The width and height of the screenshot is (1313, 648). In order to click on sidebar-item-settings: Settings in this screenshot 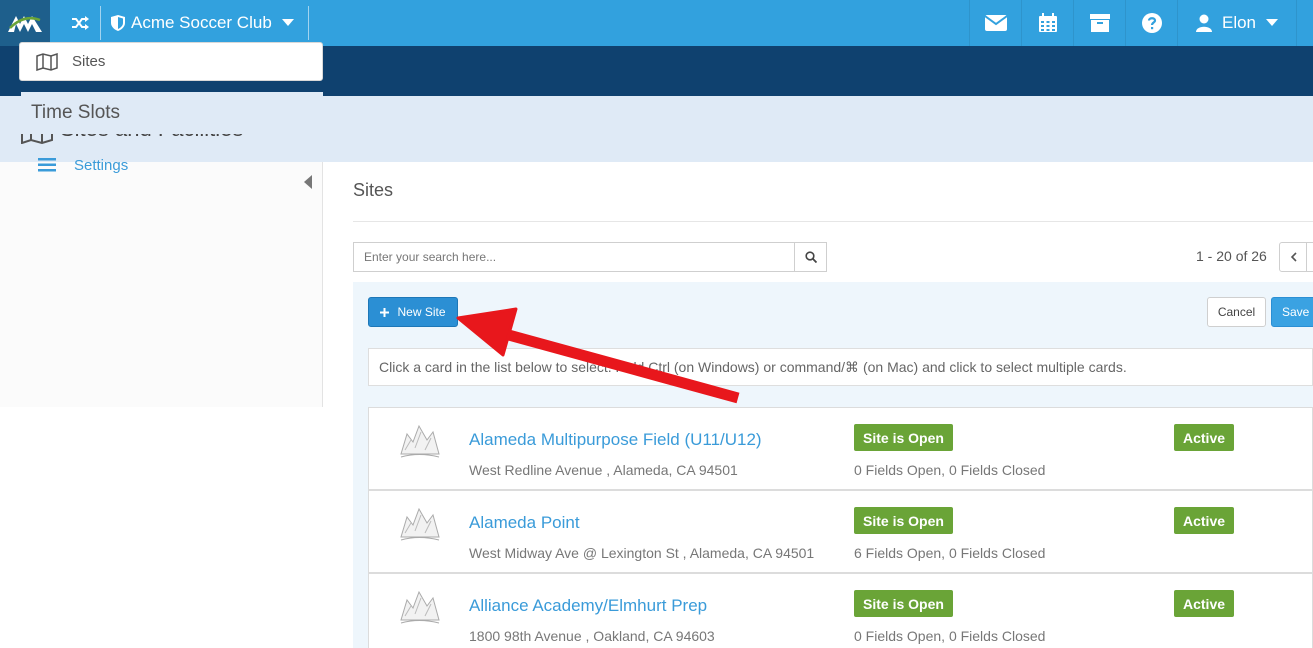, I will do `click(83, 165)`.